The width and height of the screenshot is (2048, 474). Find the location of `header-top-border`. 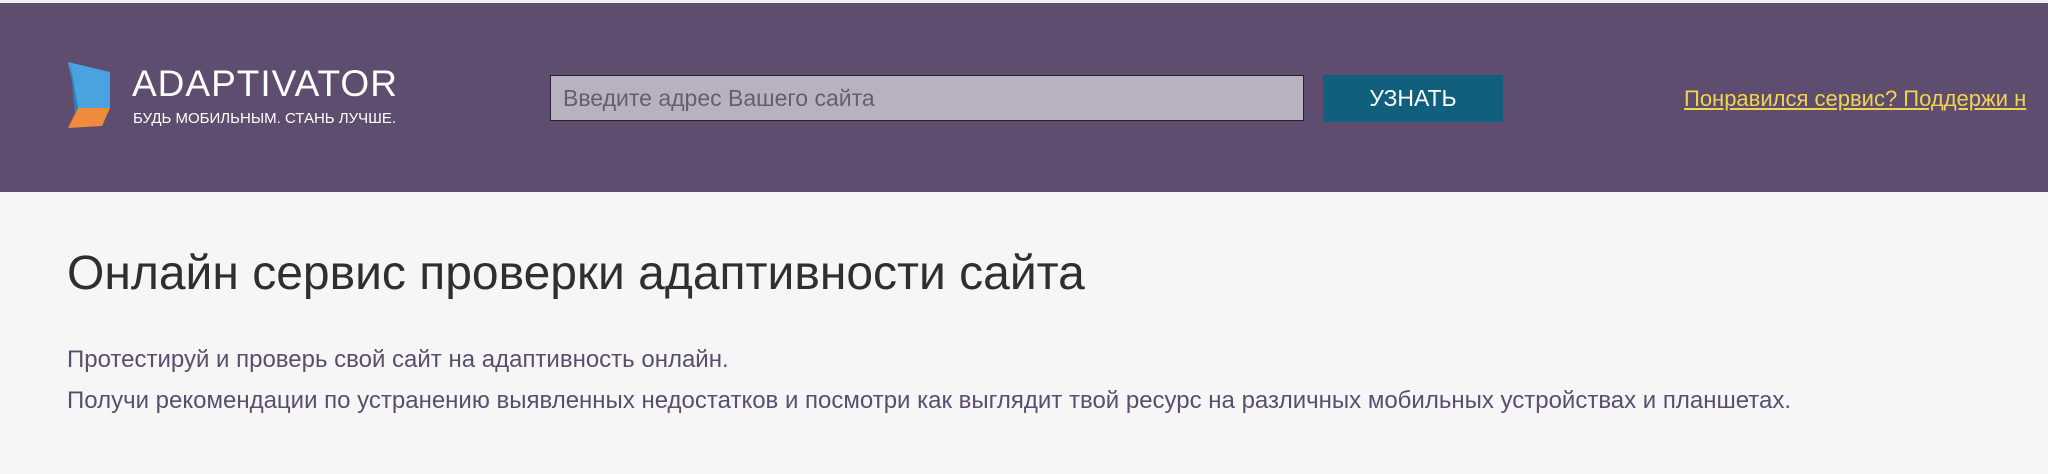

header-top-border is located at coordinates (1024, 1).